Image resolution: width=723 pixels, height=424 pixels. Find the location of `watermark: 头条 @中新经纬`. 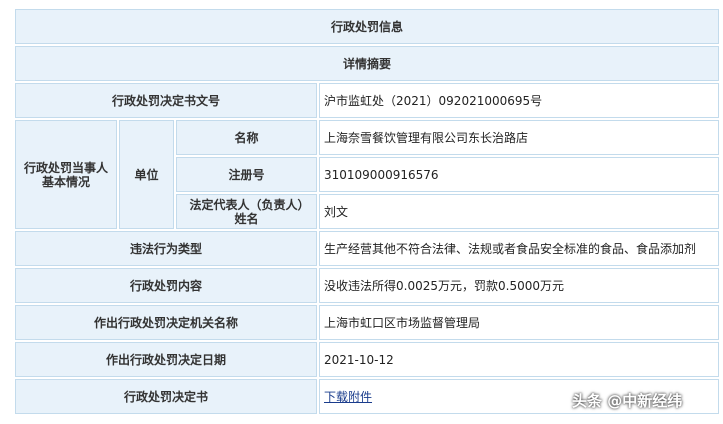

watermark: 头条 @中新经纬 is located at coordinates (627, 401).